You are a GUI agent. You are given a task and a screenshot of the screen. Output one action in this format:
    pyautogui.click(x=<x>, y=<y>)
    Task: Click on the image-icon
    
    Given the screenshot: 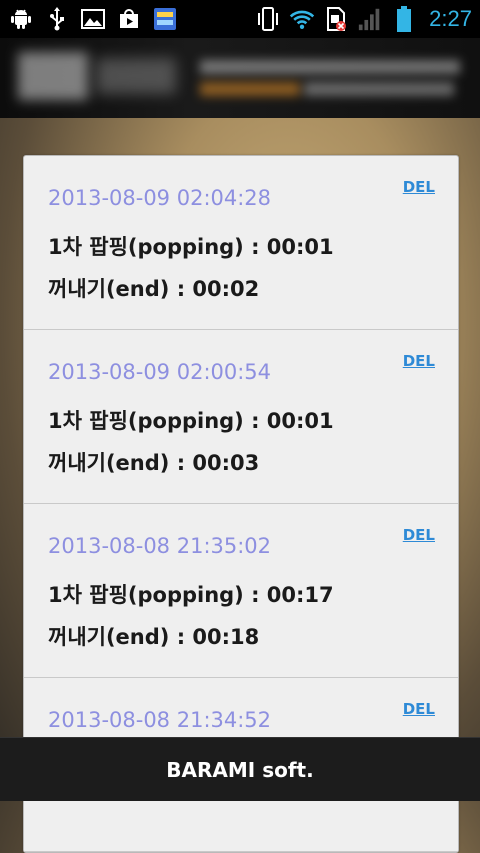 What is the action you would take?
    pyautogui.click(x=93, y=19)
    